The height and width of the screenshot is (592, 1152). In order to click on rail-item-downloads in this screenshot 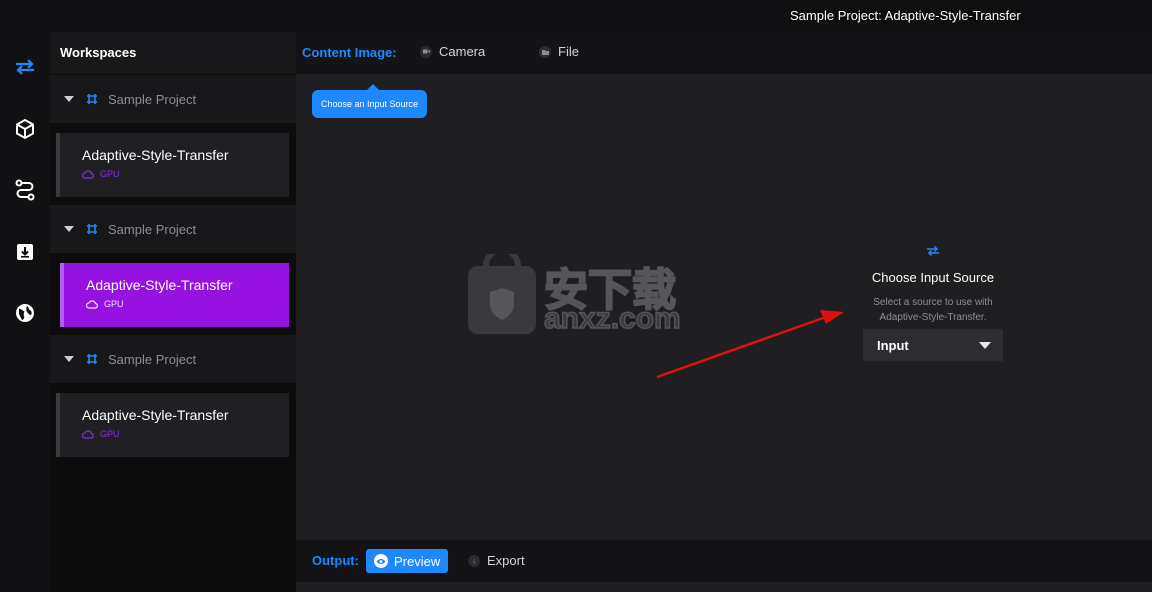, I will do `click(25, 254)`.